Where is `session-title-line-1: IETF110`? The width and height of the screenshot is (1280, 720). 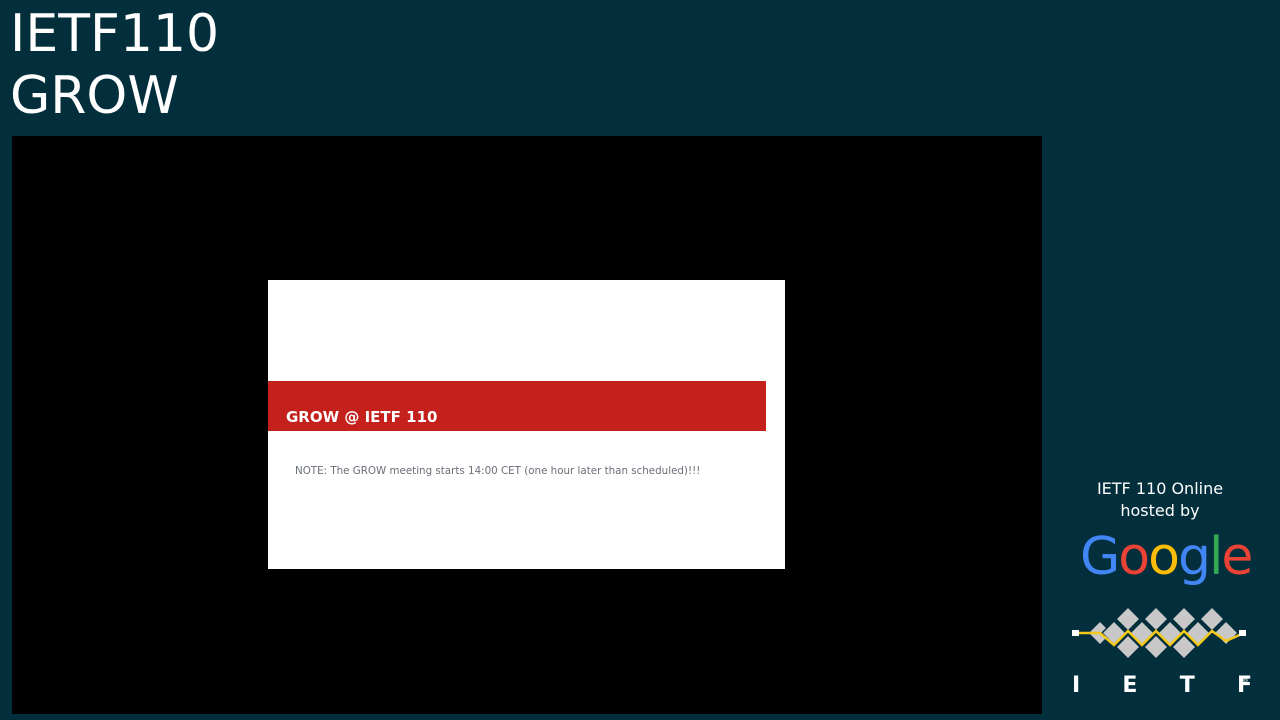
session-title-line-1: IETF110 is located at coordinates (115, 34).